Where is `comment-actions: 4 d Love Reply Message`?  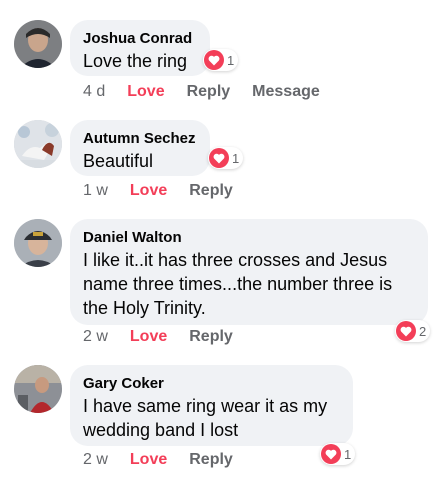
comment-actions: 4 d Love Reply Message is located at coordinates (201, 92).